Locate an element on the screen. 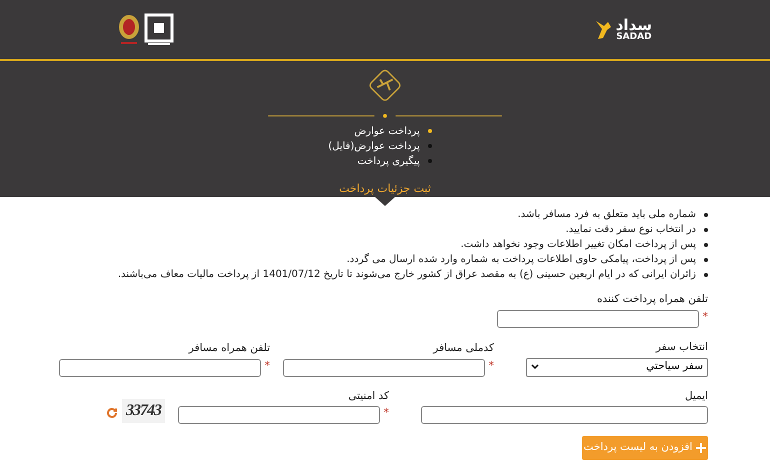 Image resolution: width=770 pixels, height=461 pixels. menu-item: پرداخت عوارض(فایل) is located at coordinates (380, 146).